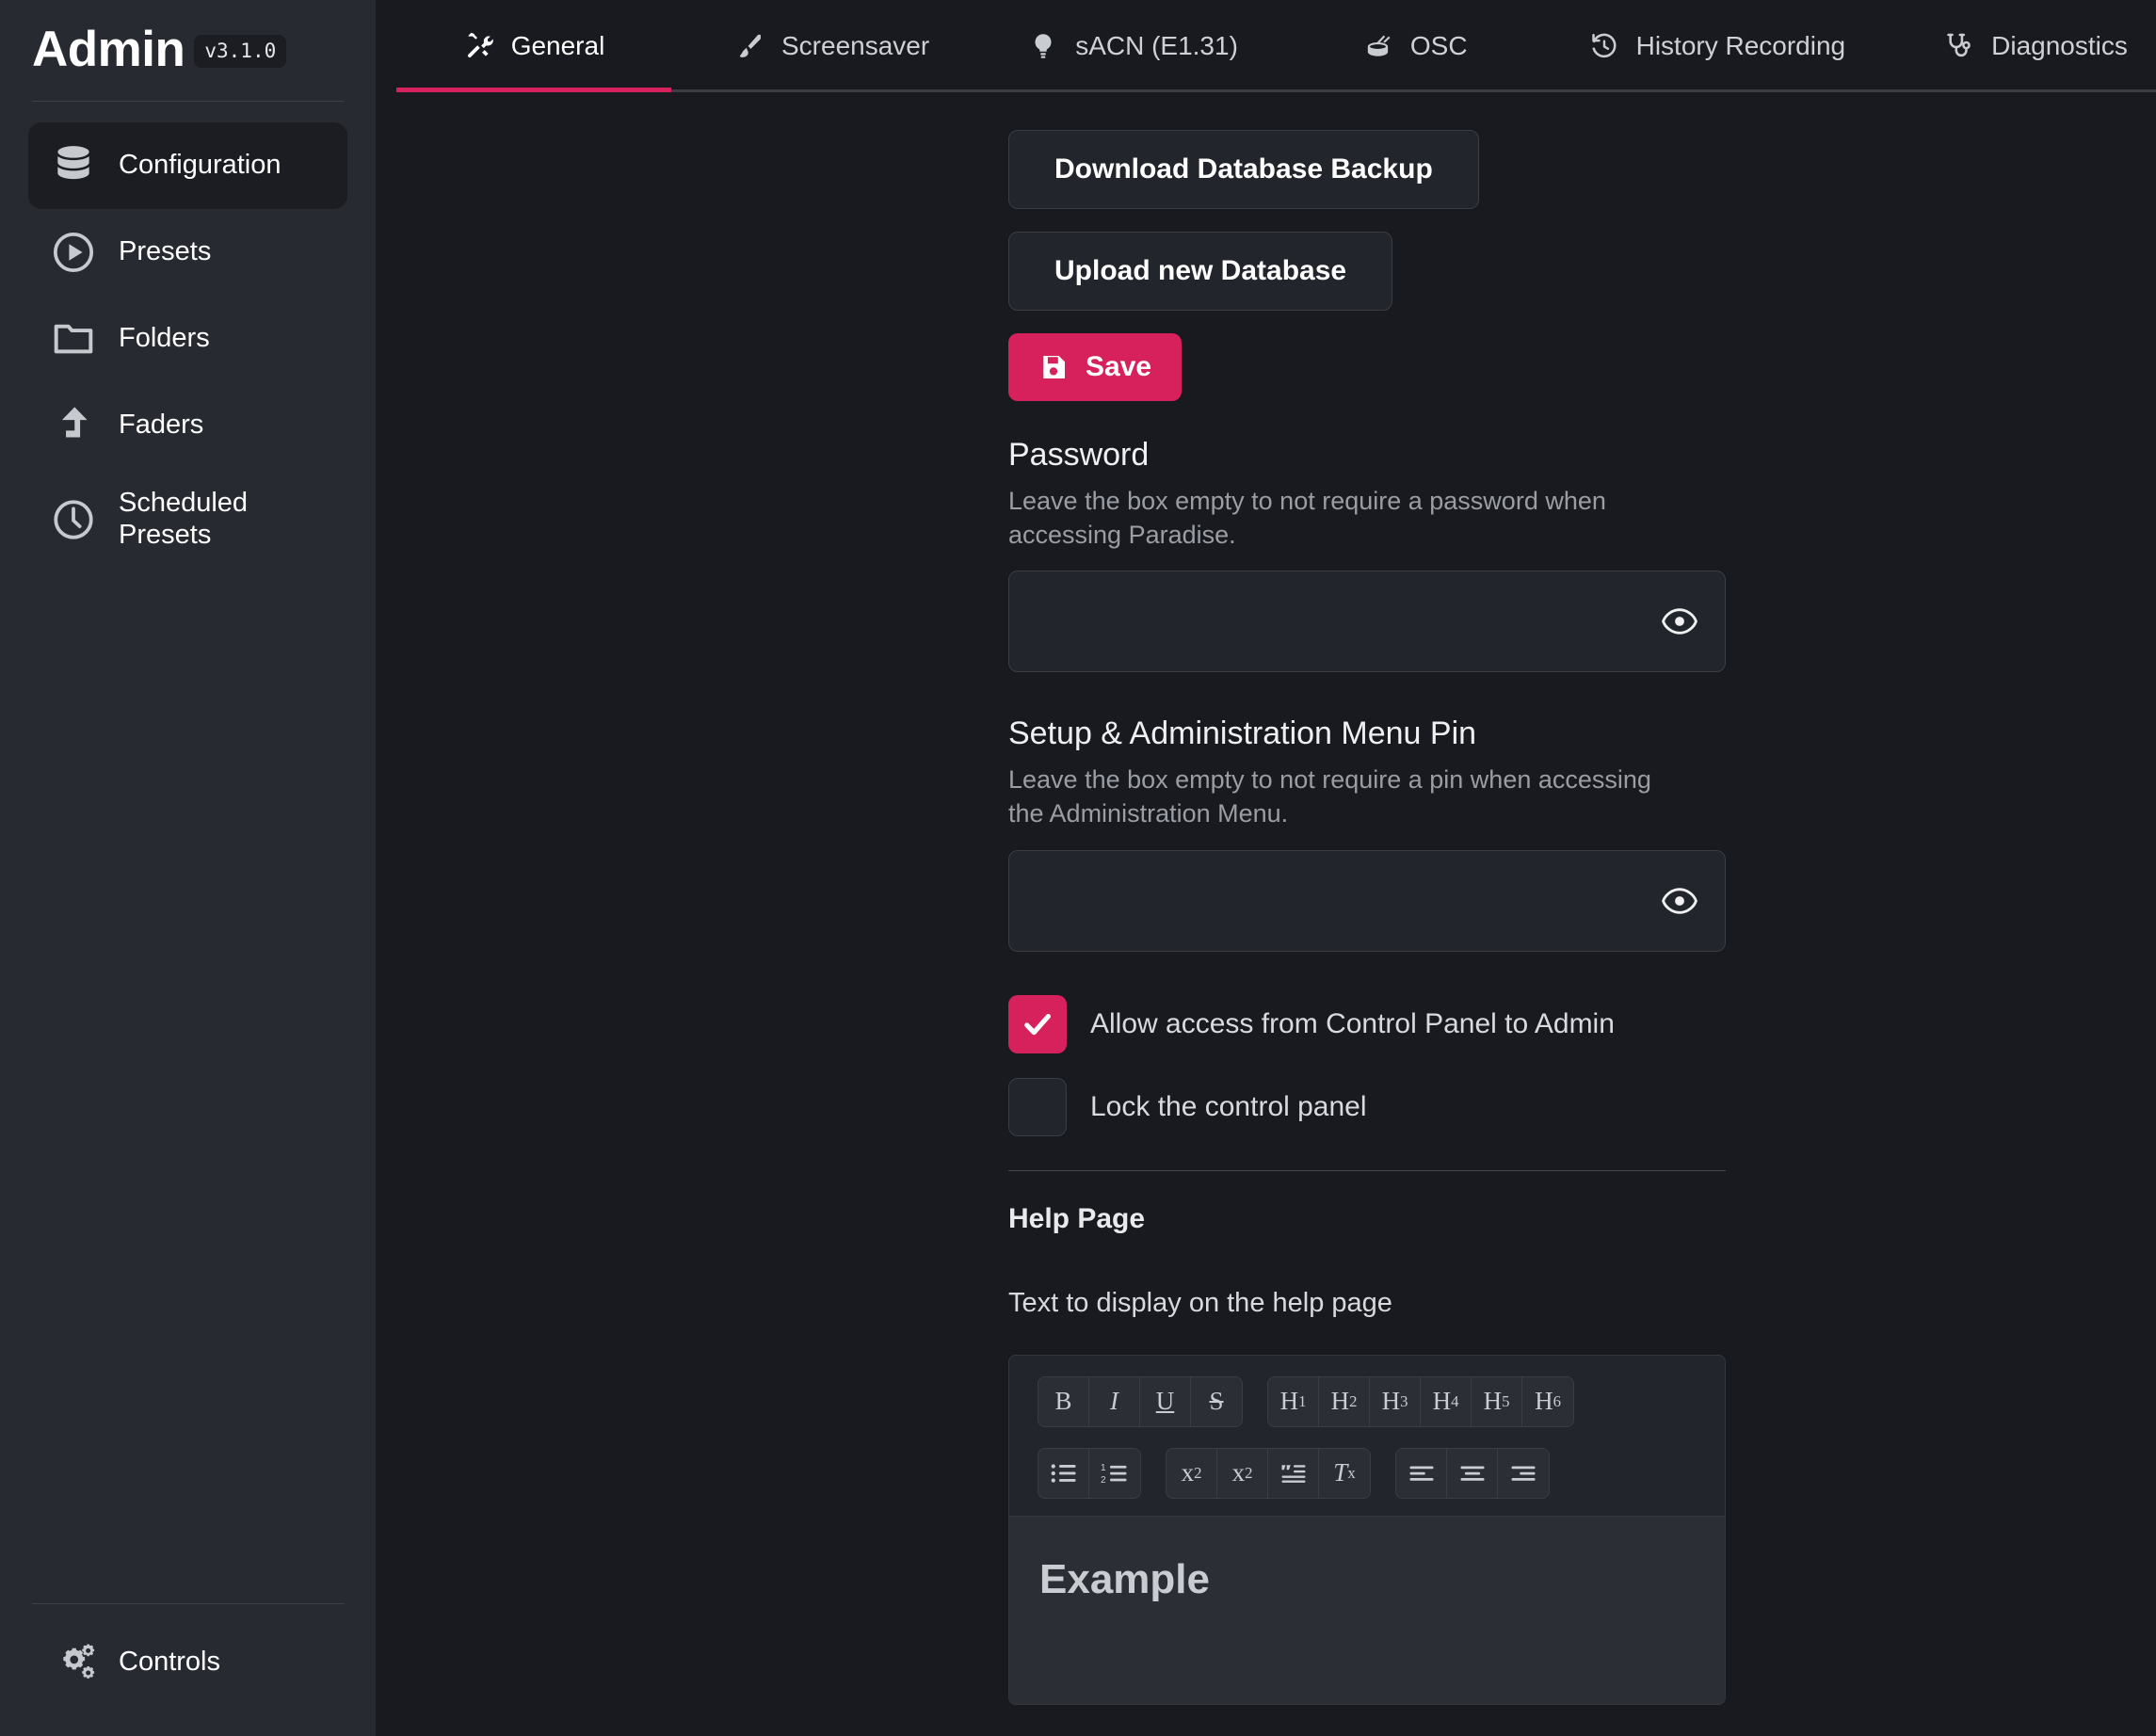  Describe the element at coordinates (1077, 1218) in the screenshot. I see `help-page-heading: Help Page` at that location.